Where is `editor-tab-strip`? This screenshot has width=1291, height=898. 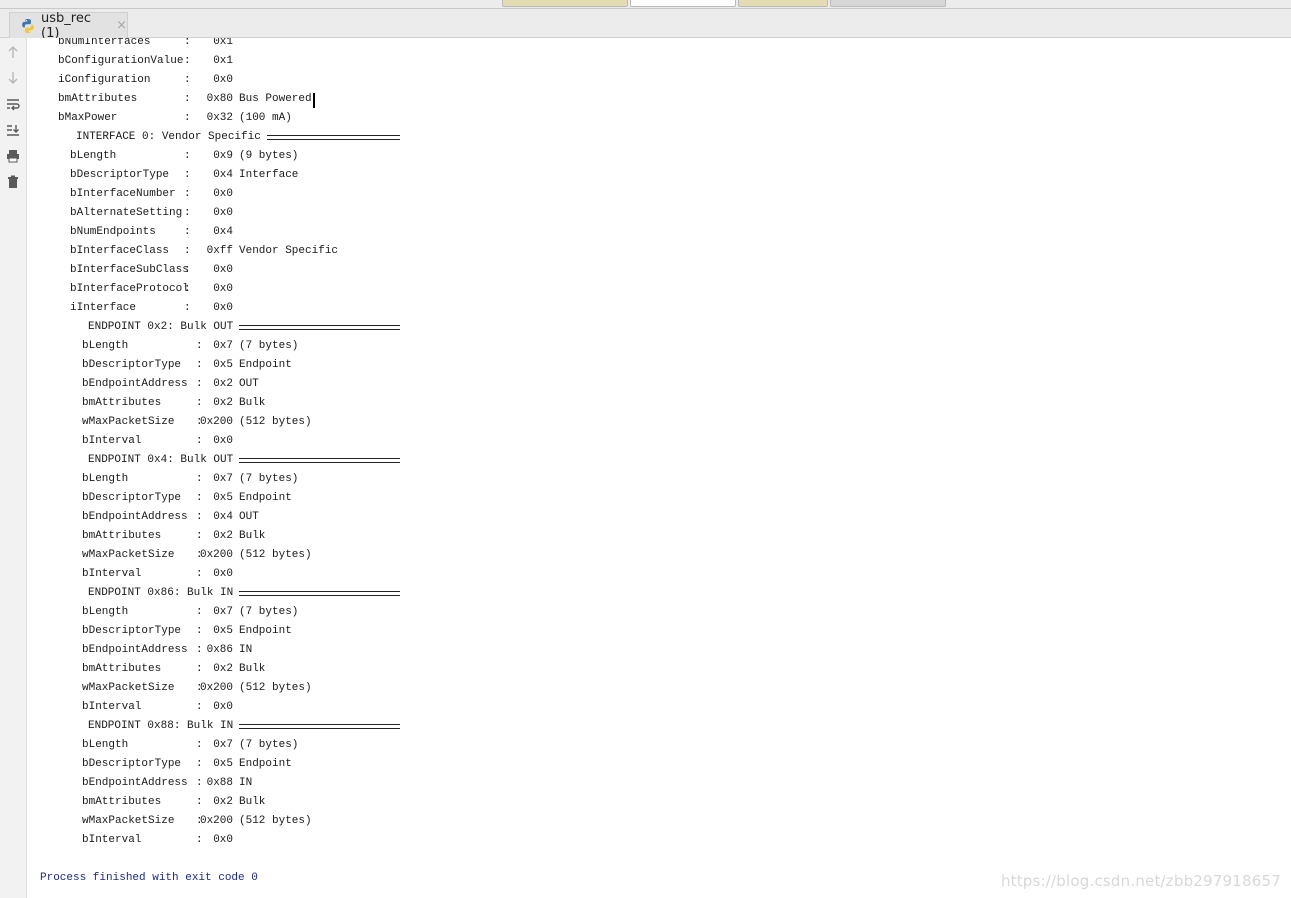 editor-tab-strip is located at coordinates (645, 4).